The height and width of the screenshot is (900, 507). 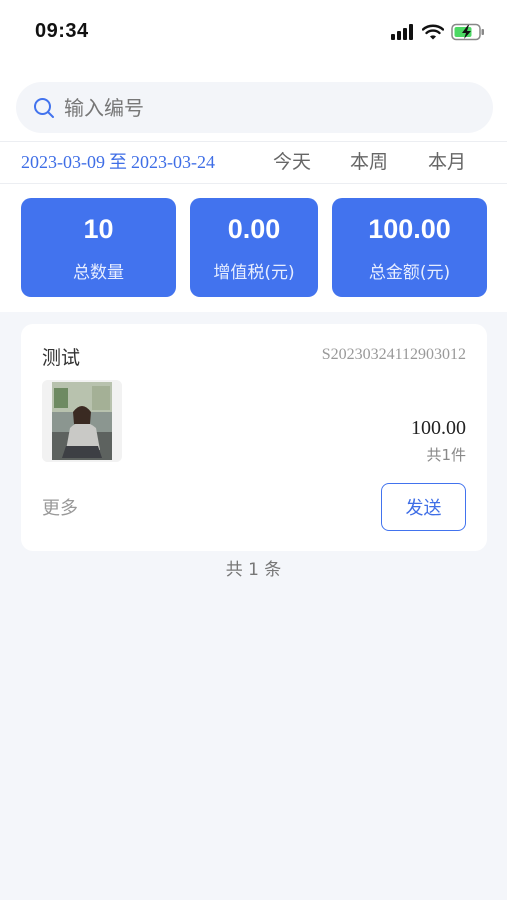 I want to click on product-image, so click(x=82, y=421).